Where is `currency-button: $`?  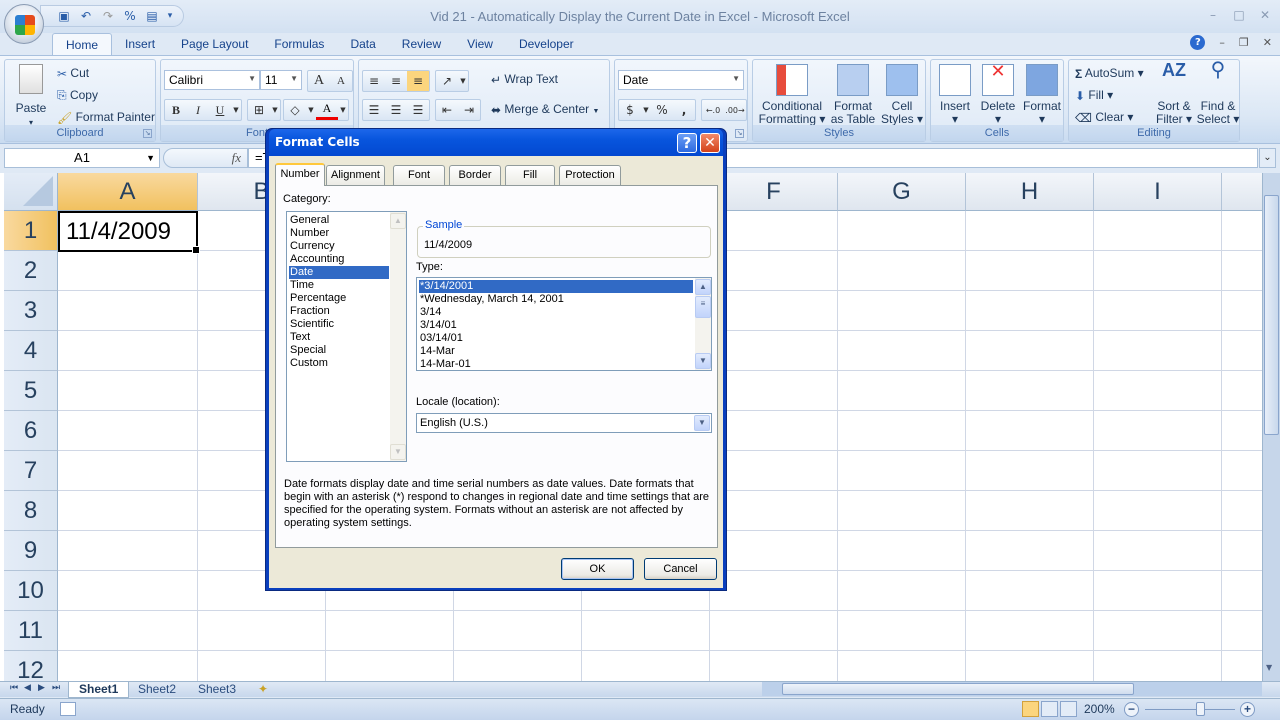
currency-button: $ is located at coordinates (630, 110).